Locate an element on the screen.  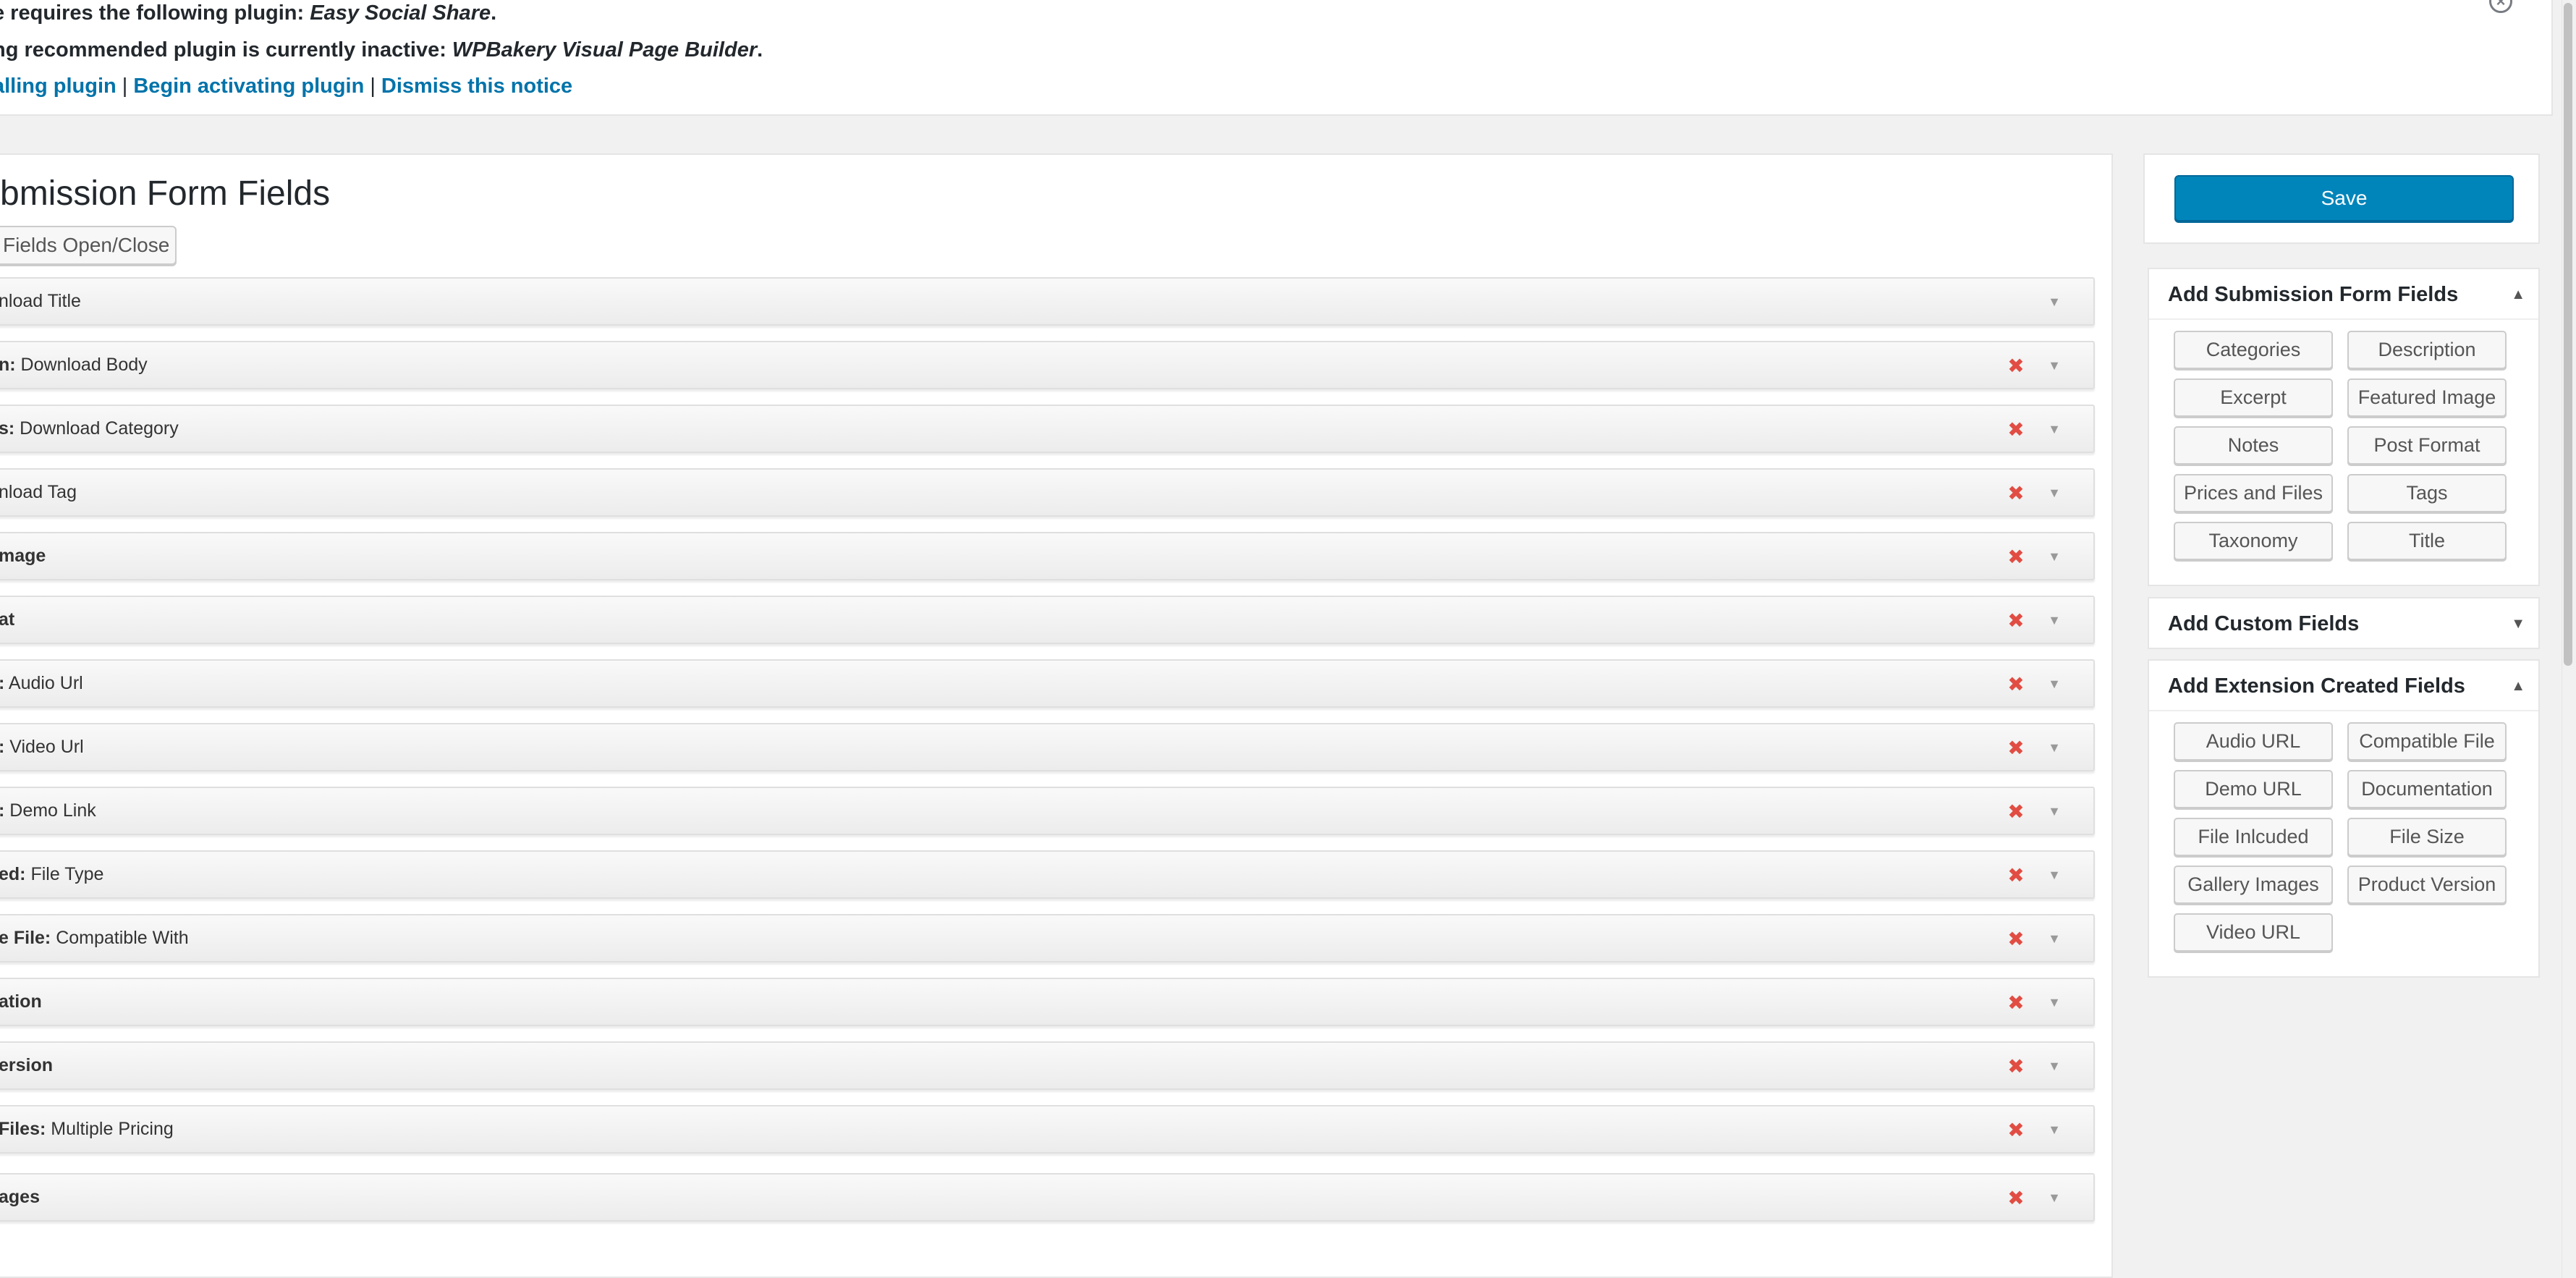
scrollbar-thumb is located at coordinates (2568, 334).